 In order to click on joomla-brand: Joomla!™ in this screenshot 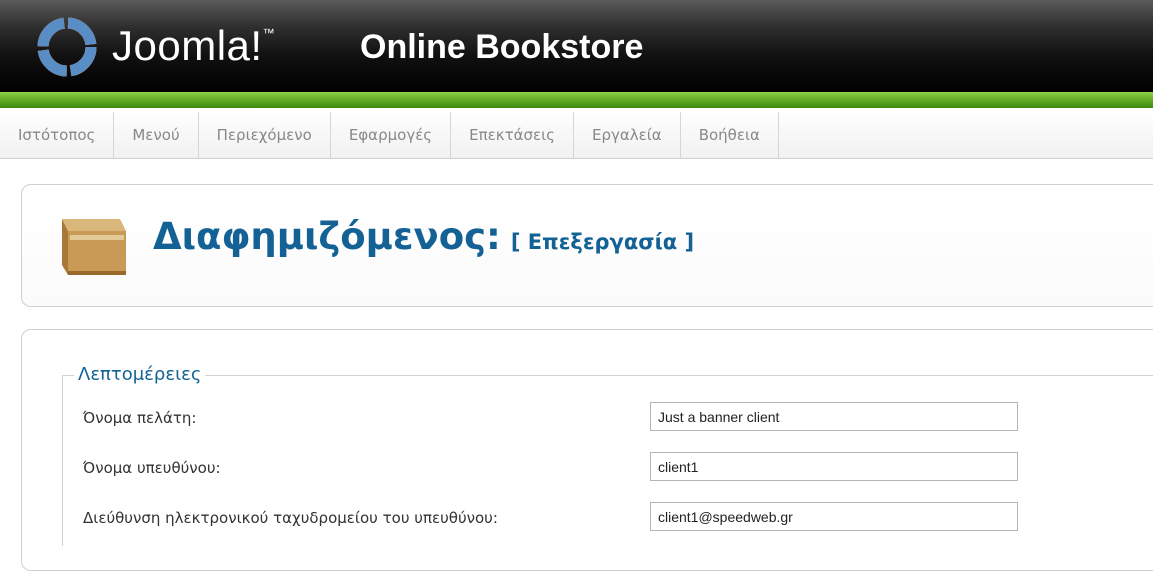, I will do `click(193, 46)`.